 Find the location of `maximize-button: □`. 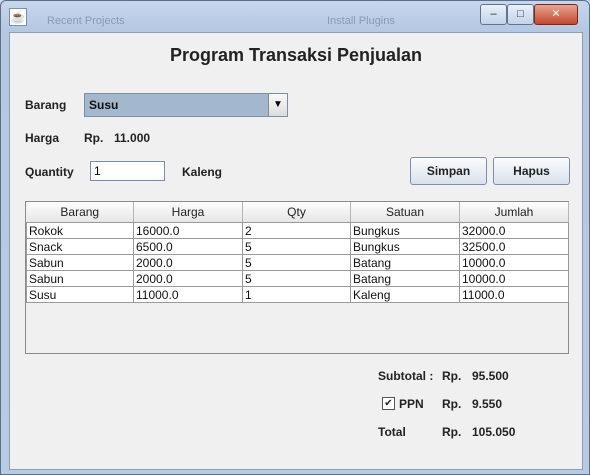

maximize-button: □ is located at coordinates (520, 14).